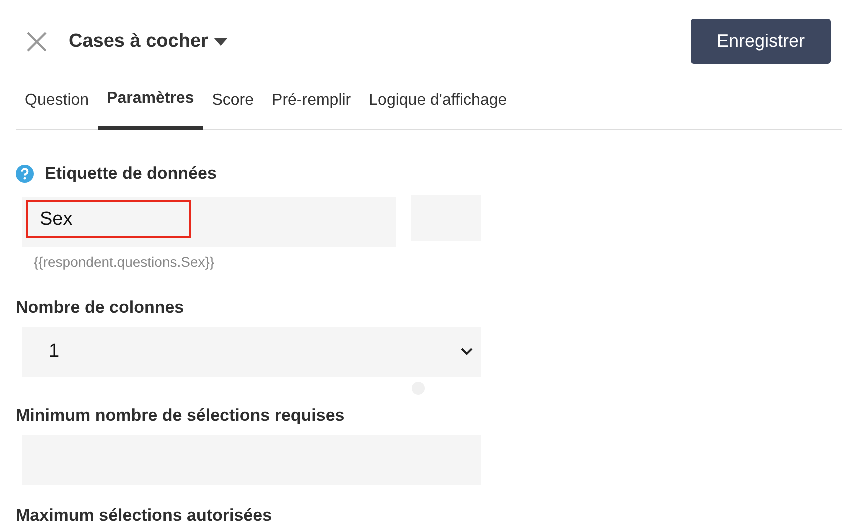 Image resolution: width=842 pixels, height=527 pixels. What do you see at coordinates (221, 42) in the screenshot?
I see `caret-icon` at bounding box center [221, 42].